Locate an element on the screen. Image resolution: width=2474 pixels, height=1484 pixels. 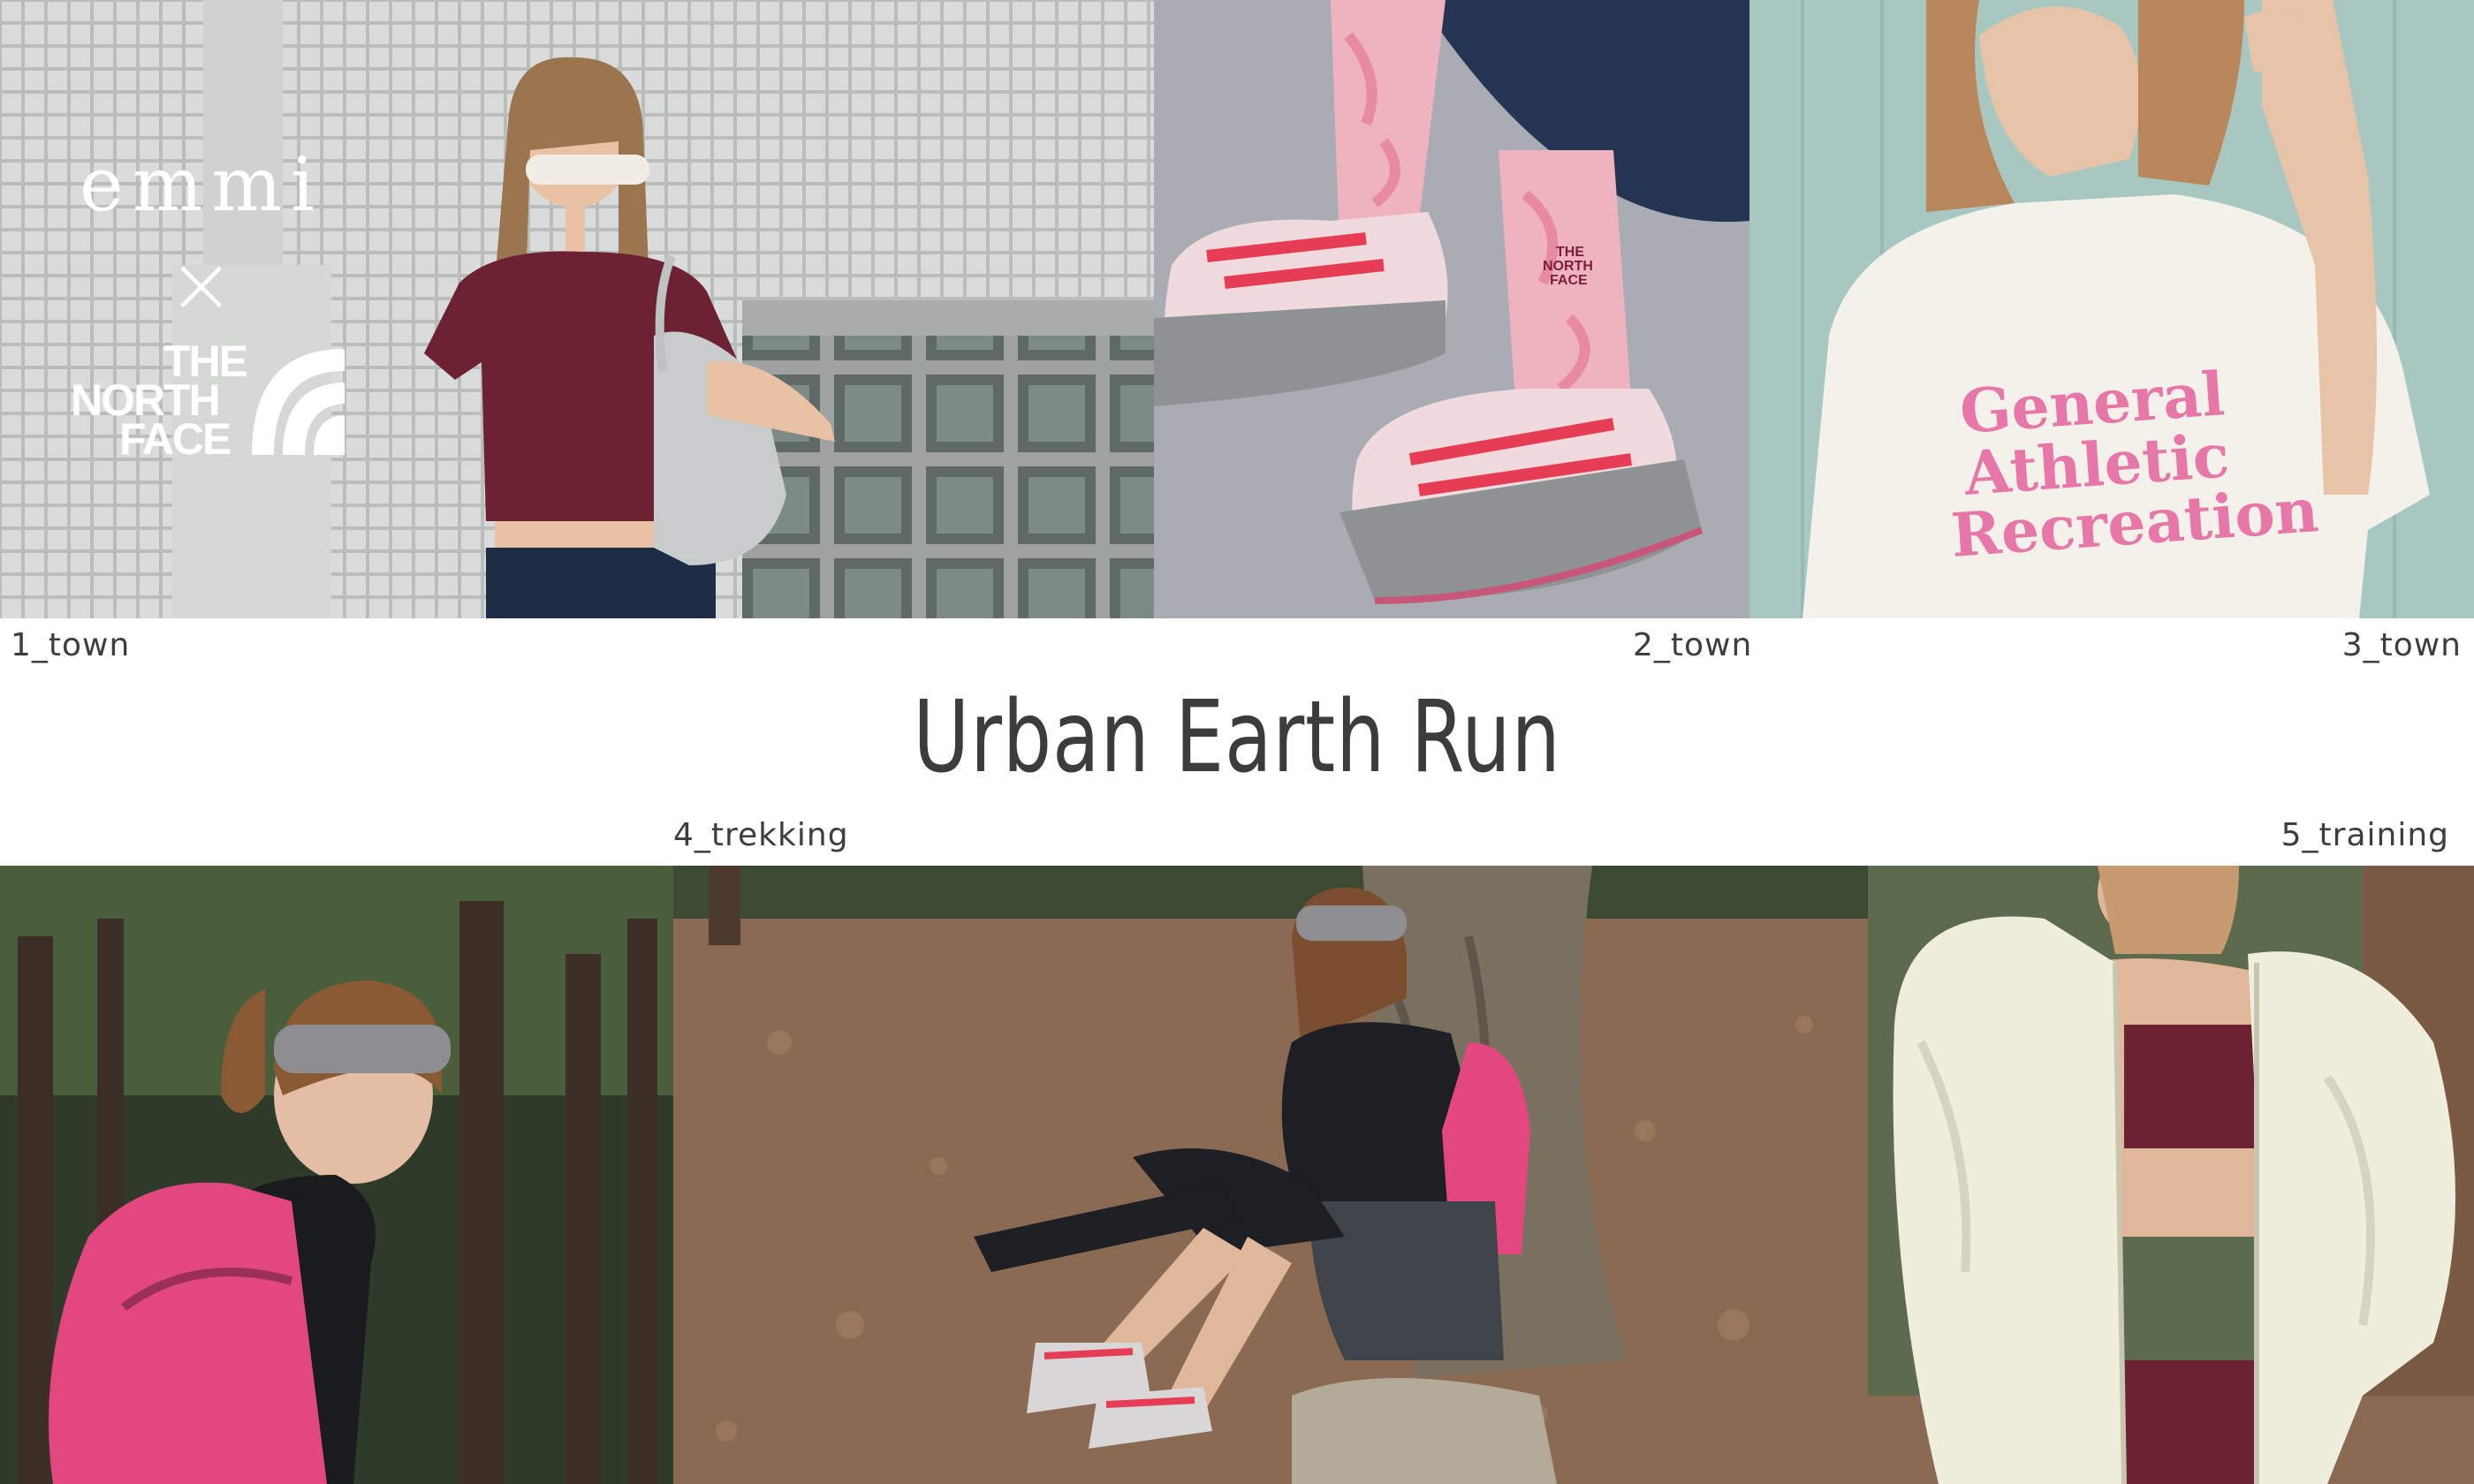
photo-town-2-illustration: THE NORTH FACE is located at coordinates (1451, 309).